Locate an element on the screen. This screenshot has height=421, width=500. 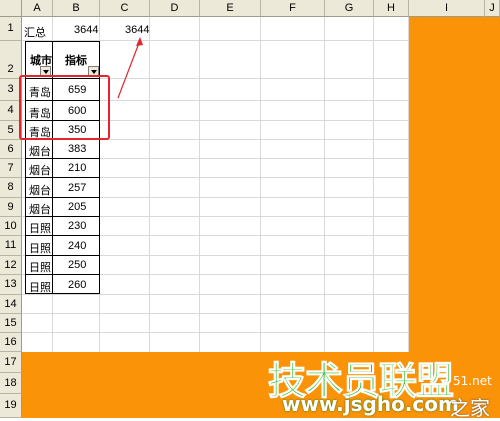
table-cell-value: 257 is located at coordinates (77, 188).